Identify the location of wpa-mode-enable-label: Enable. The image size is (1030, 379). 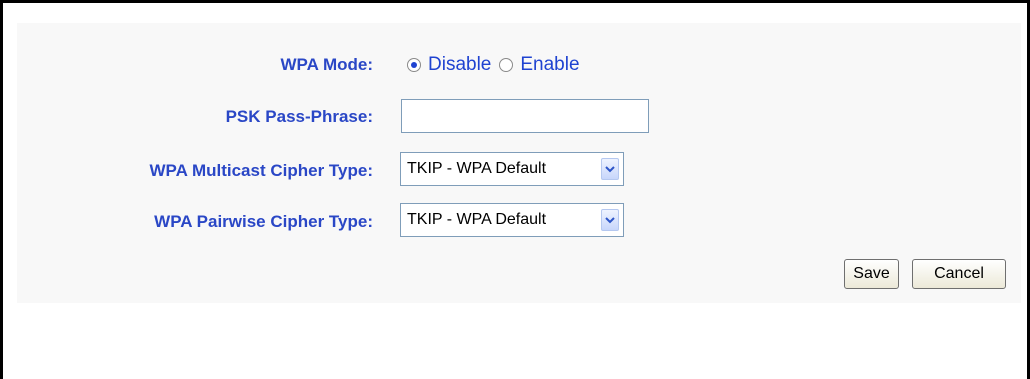
(549, 65).